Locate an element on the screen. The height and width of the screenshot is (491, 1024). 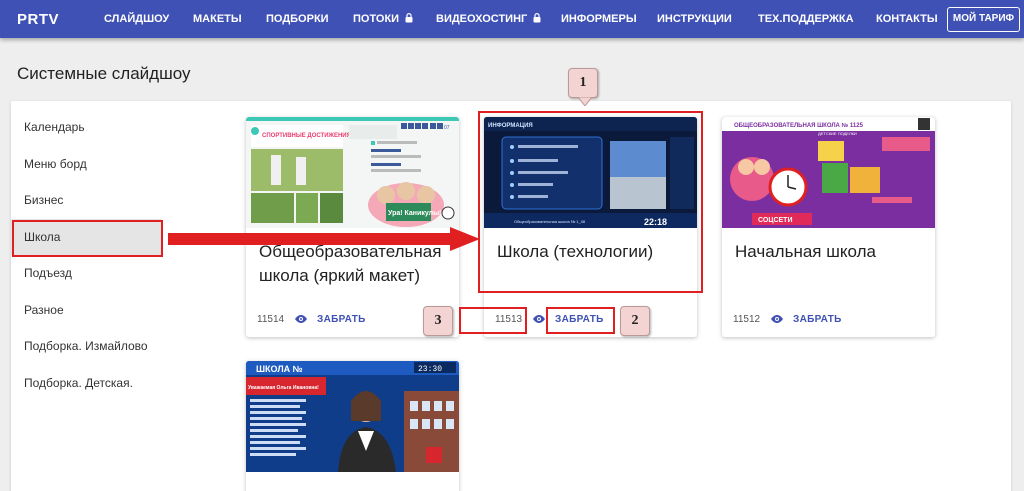
card-title: Начальная школа is located at coordinates (805, 251).